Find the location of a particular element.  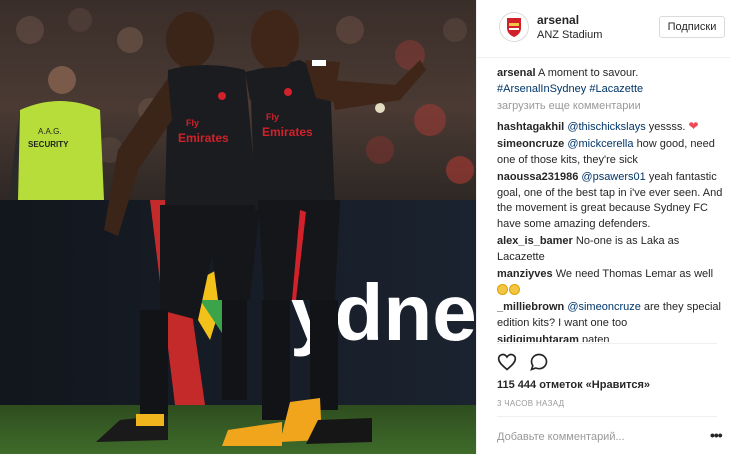

like-heart-icon is located at coordinates (507, 362).